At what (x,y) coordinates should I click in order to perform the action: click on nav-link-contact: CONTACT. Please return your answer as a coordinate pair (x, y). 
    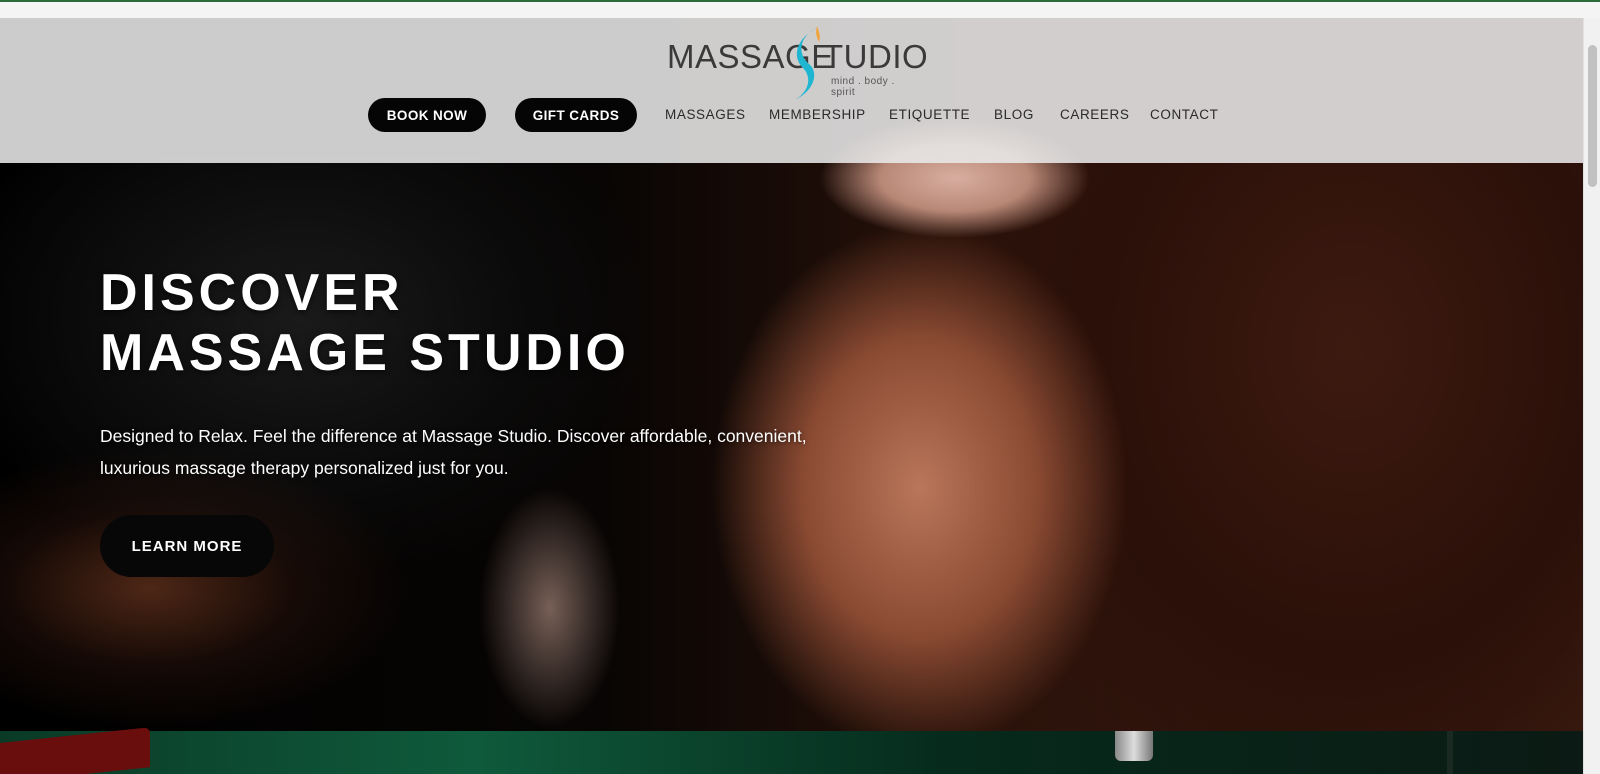
    Looking at the image, I should click on (1184, 115).